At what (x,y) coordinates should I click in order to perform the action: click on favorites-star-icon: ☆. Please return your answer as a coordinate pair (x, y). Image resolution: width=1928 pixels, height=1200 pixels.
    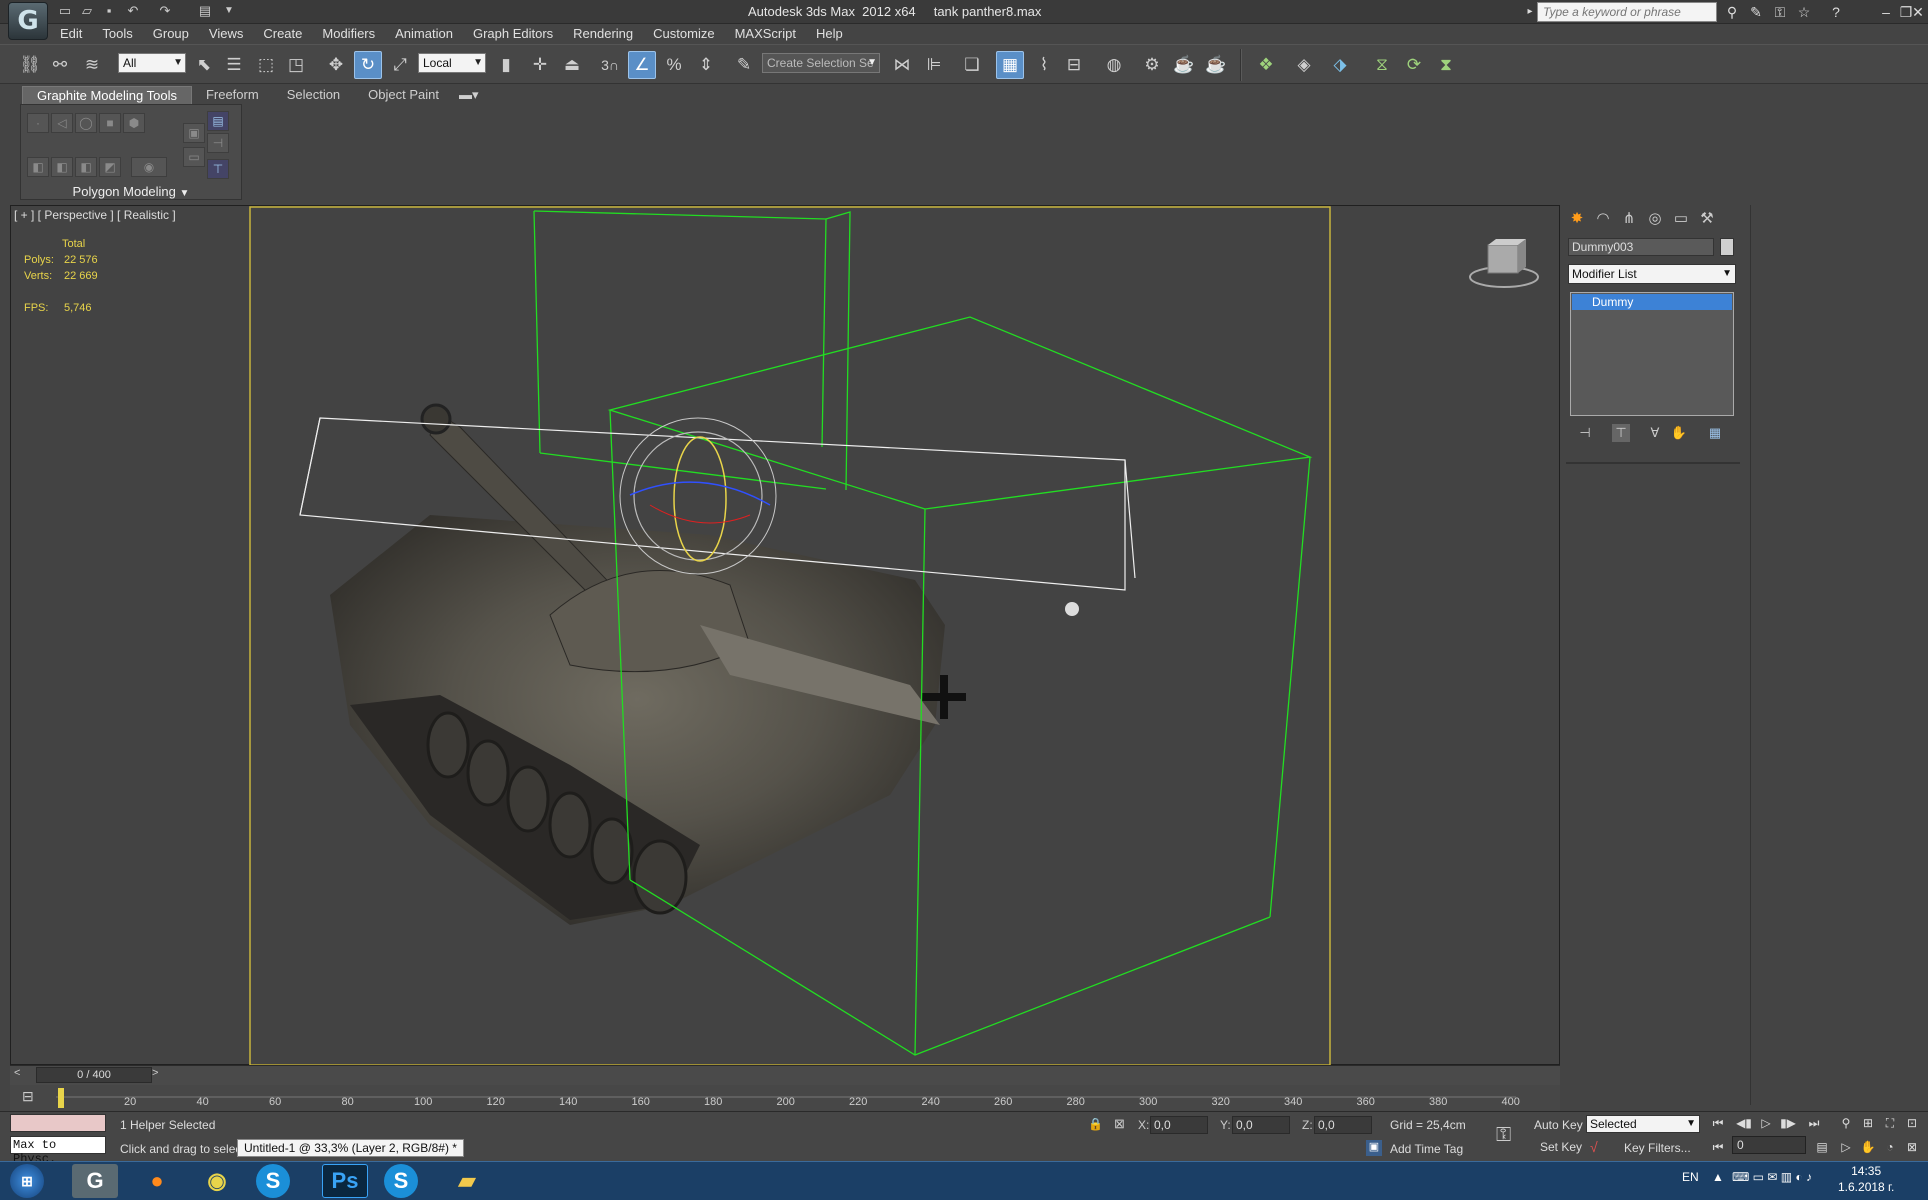
    Looking at the image, I should click on (1804, 12).